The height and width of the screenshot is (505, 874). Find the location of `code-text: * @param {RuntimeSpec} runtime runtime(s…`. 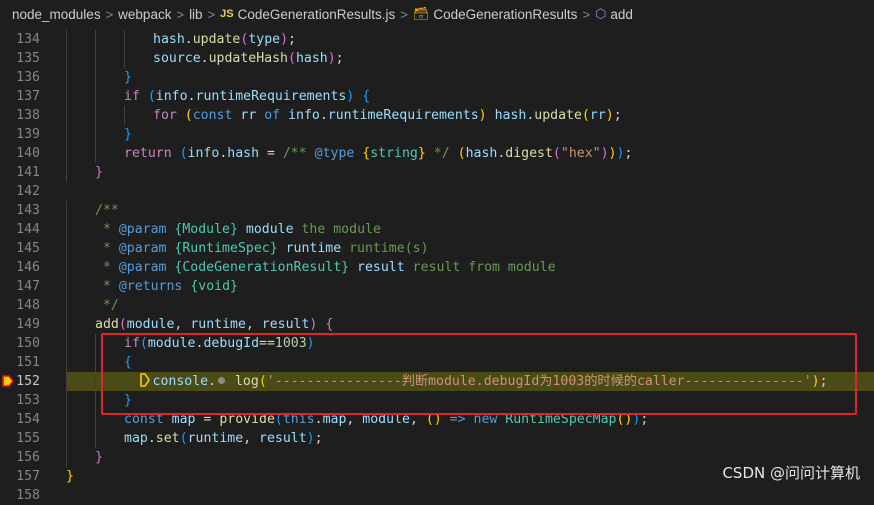

code-text: * @param {RuntimeSpec} runtime runtime(s… is located at coordinates (262, 248).